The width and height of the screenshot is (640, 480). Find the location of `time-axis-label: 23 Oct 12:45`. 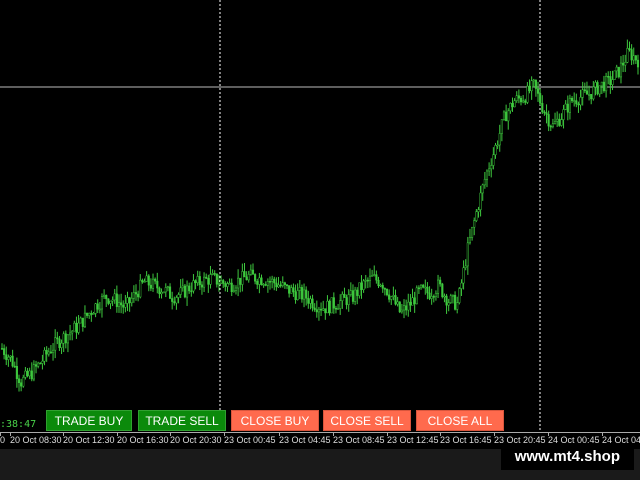

time-axis-label: 23 Oct 12:45 is located at coordinates (413, 440).